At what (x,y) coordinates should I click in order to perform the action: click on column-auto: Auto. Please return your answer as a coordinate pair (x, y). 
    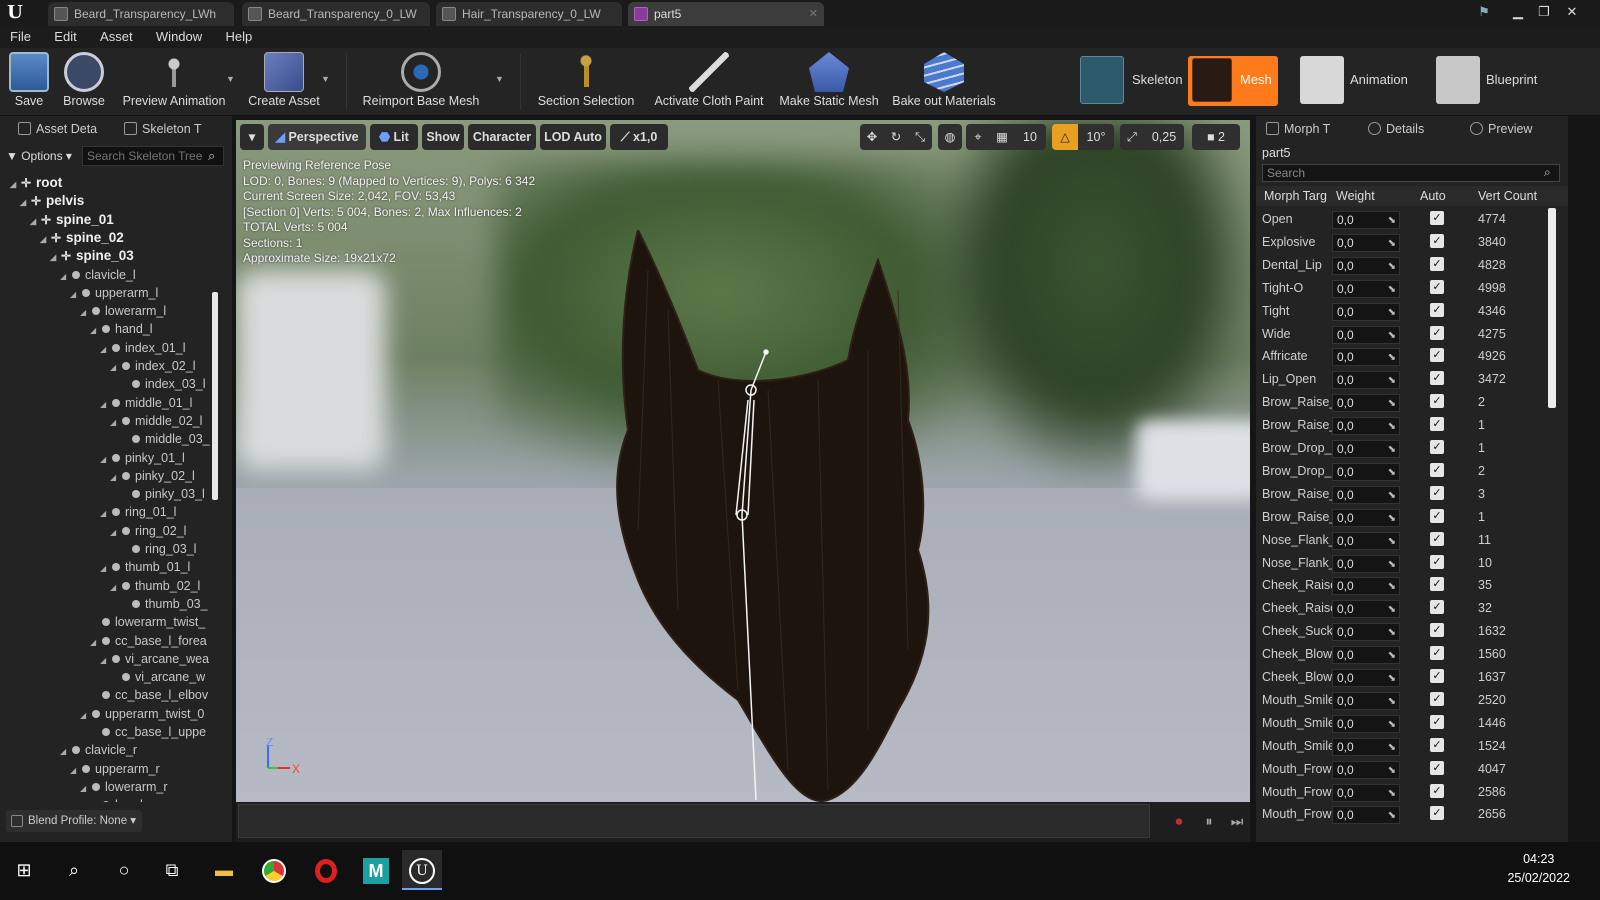
    Looking at the image, I should click on (1445, 196).